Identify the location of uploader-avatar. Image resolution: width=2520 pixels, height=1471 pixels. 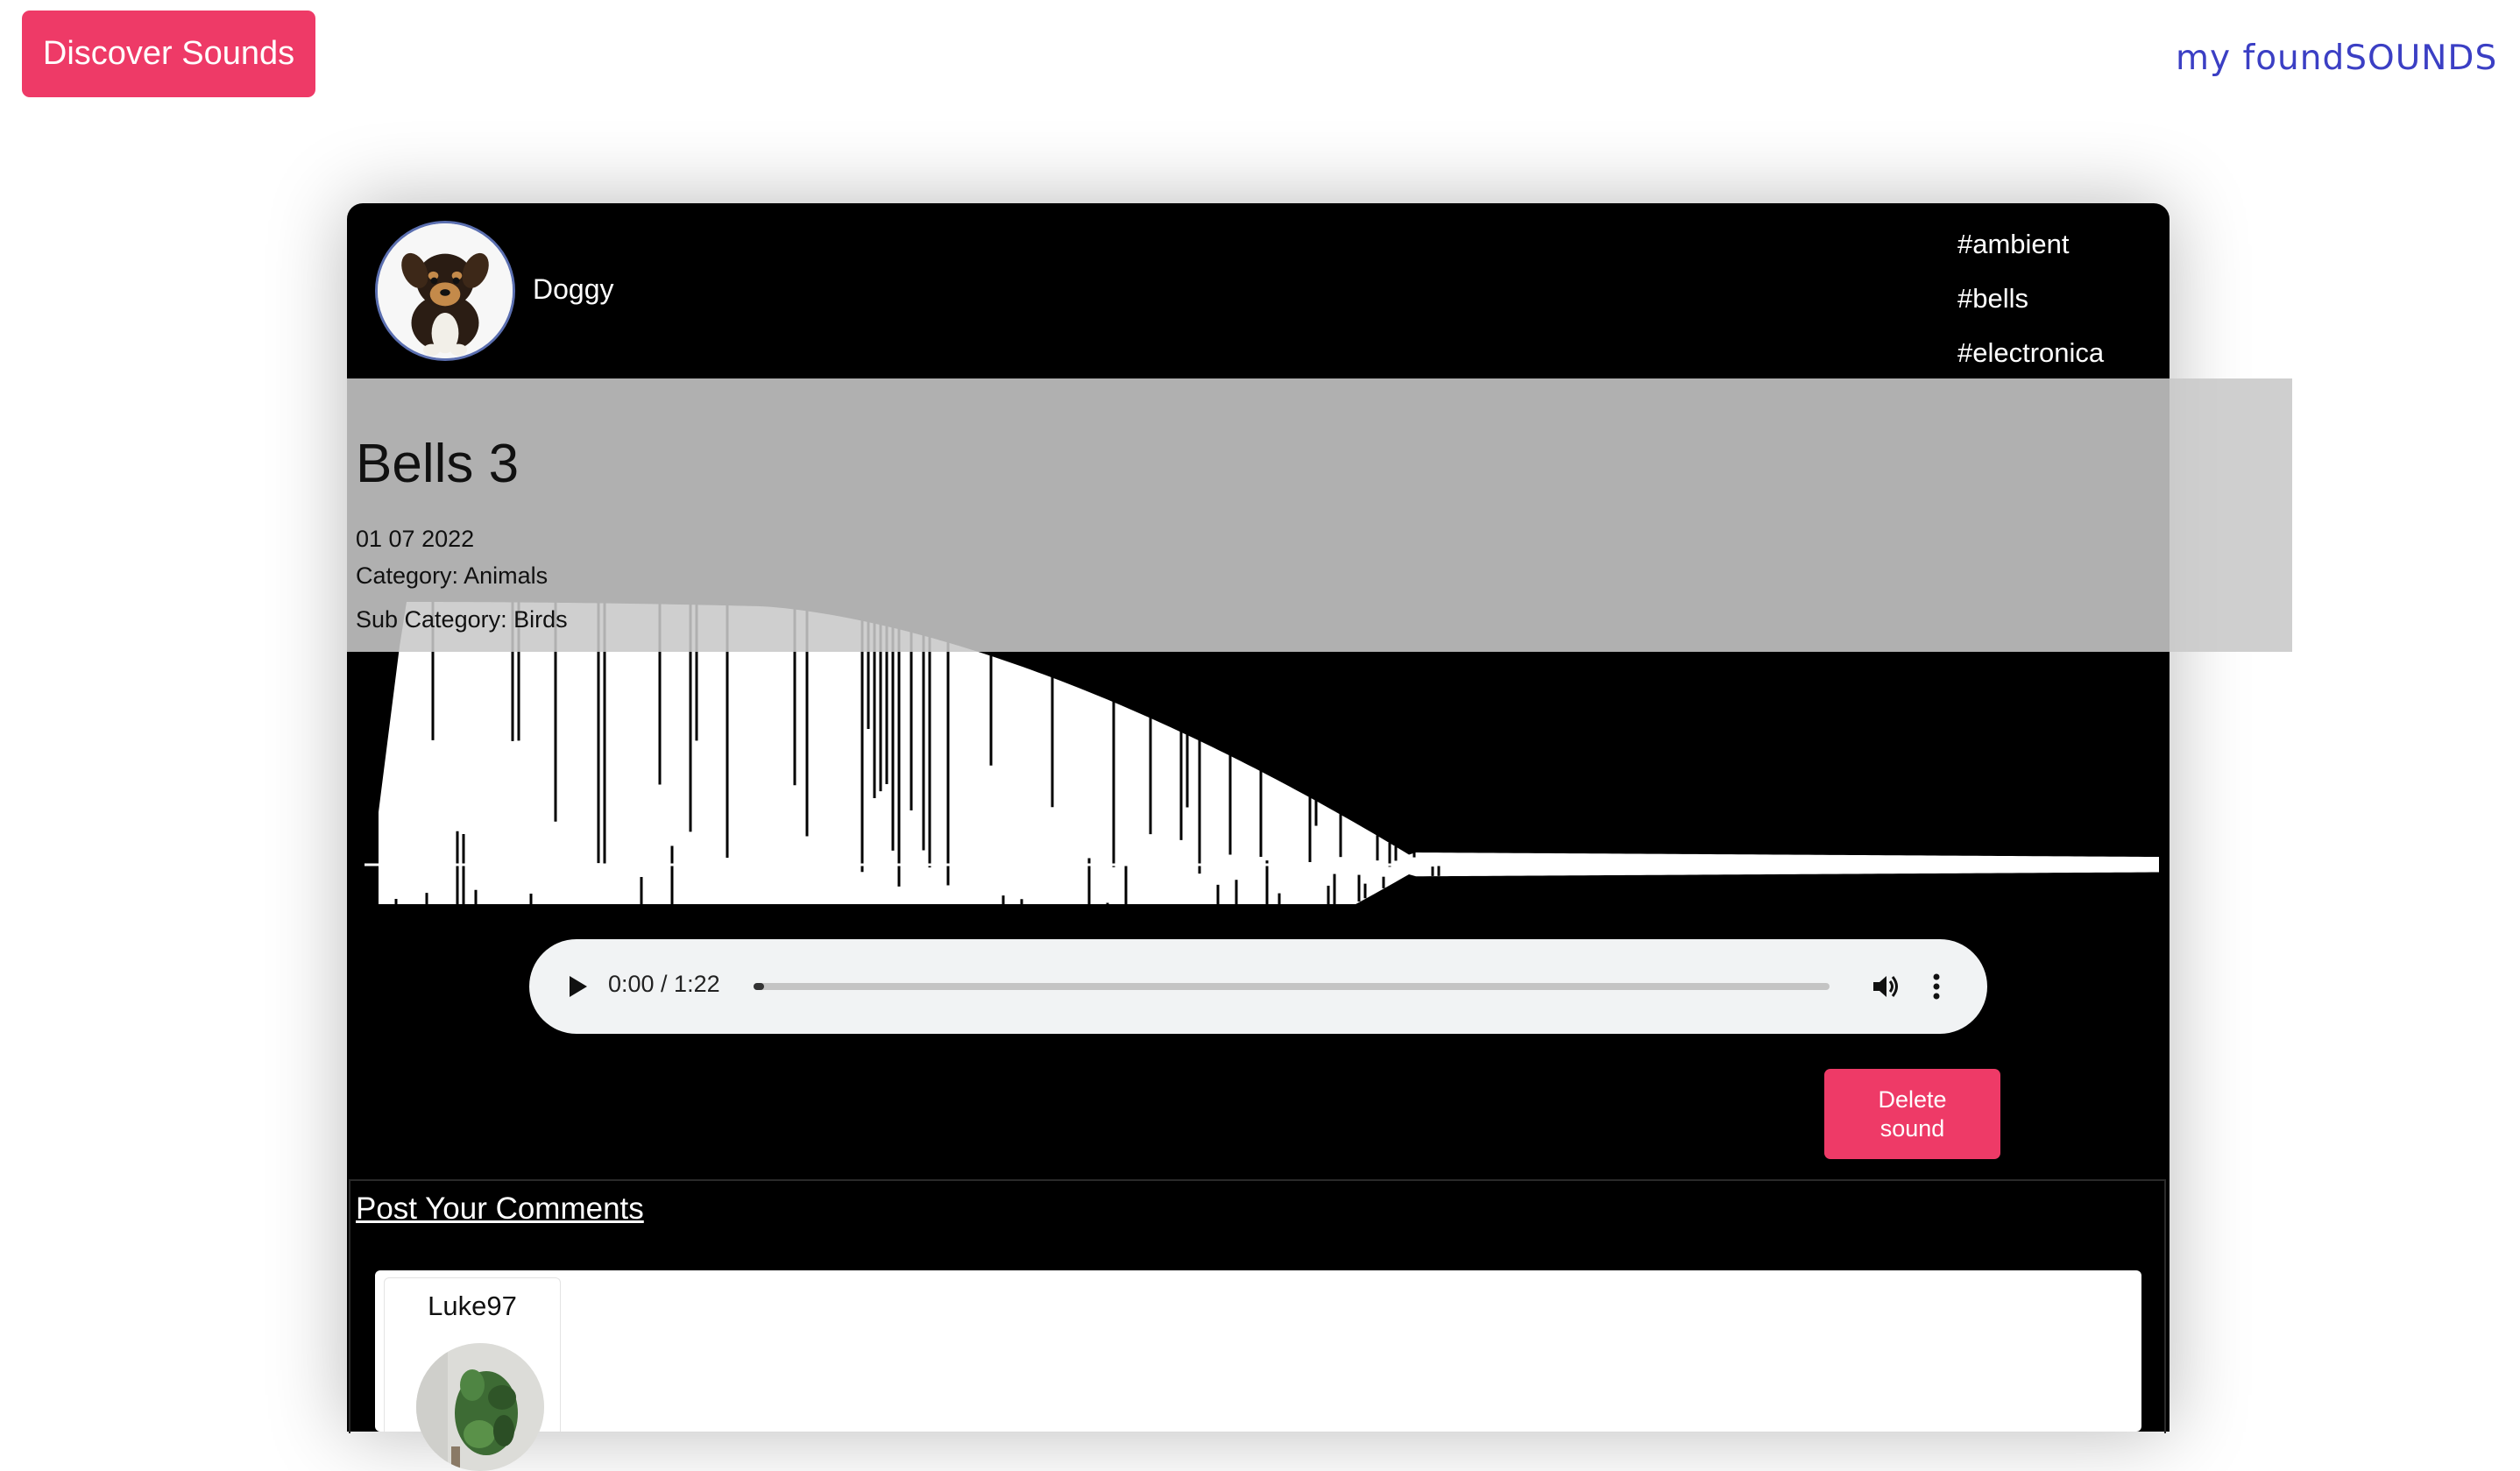
(445, 291).